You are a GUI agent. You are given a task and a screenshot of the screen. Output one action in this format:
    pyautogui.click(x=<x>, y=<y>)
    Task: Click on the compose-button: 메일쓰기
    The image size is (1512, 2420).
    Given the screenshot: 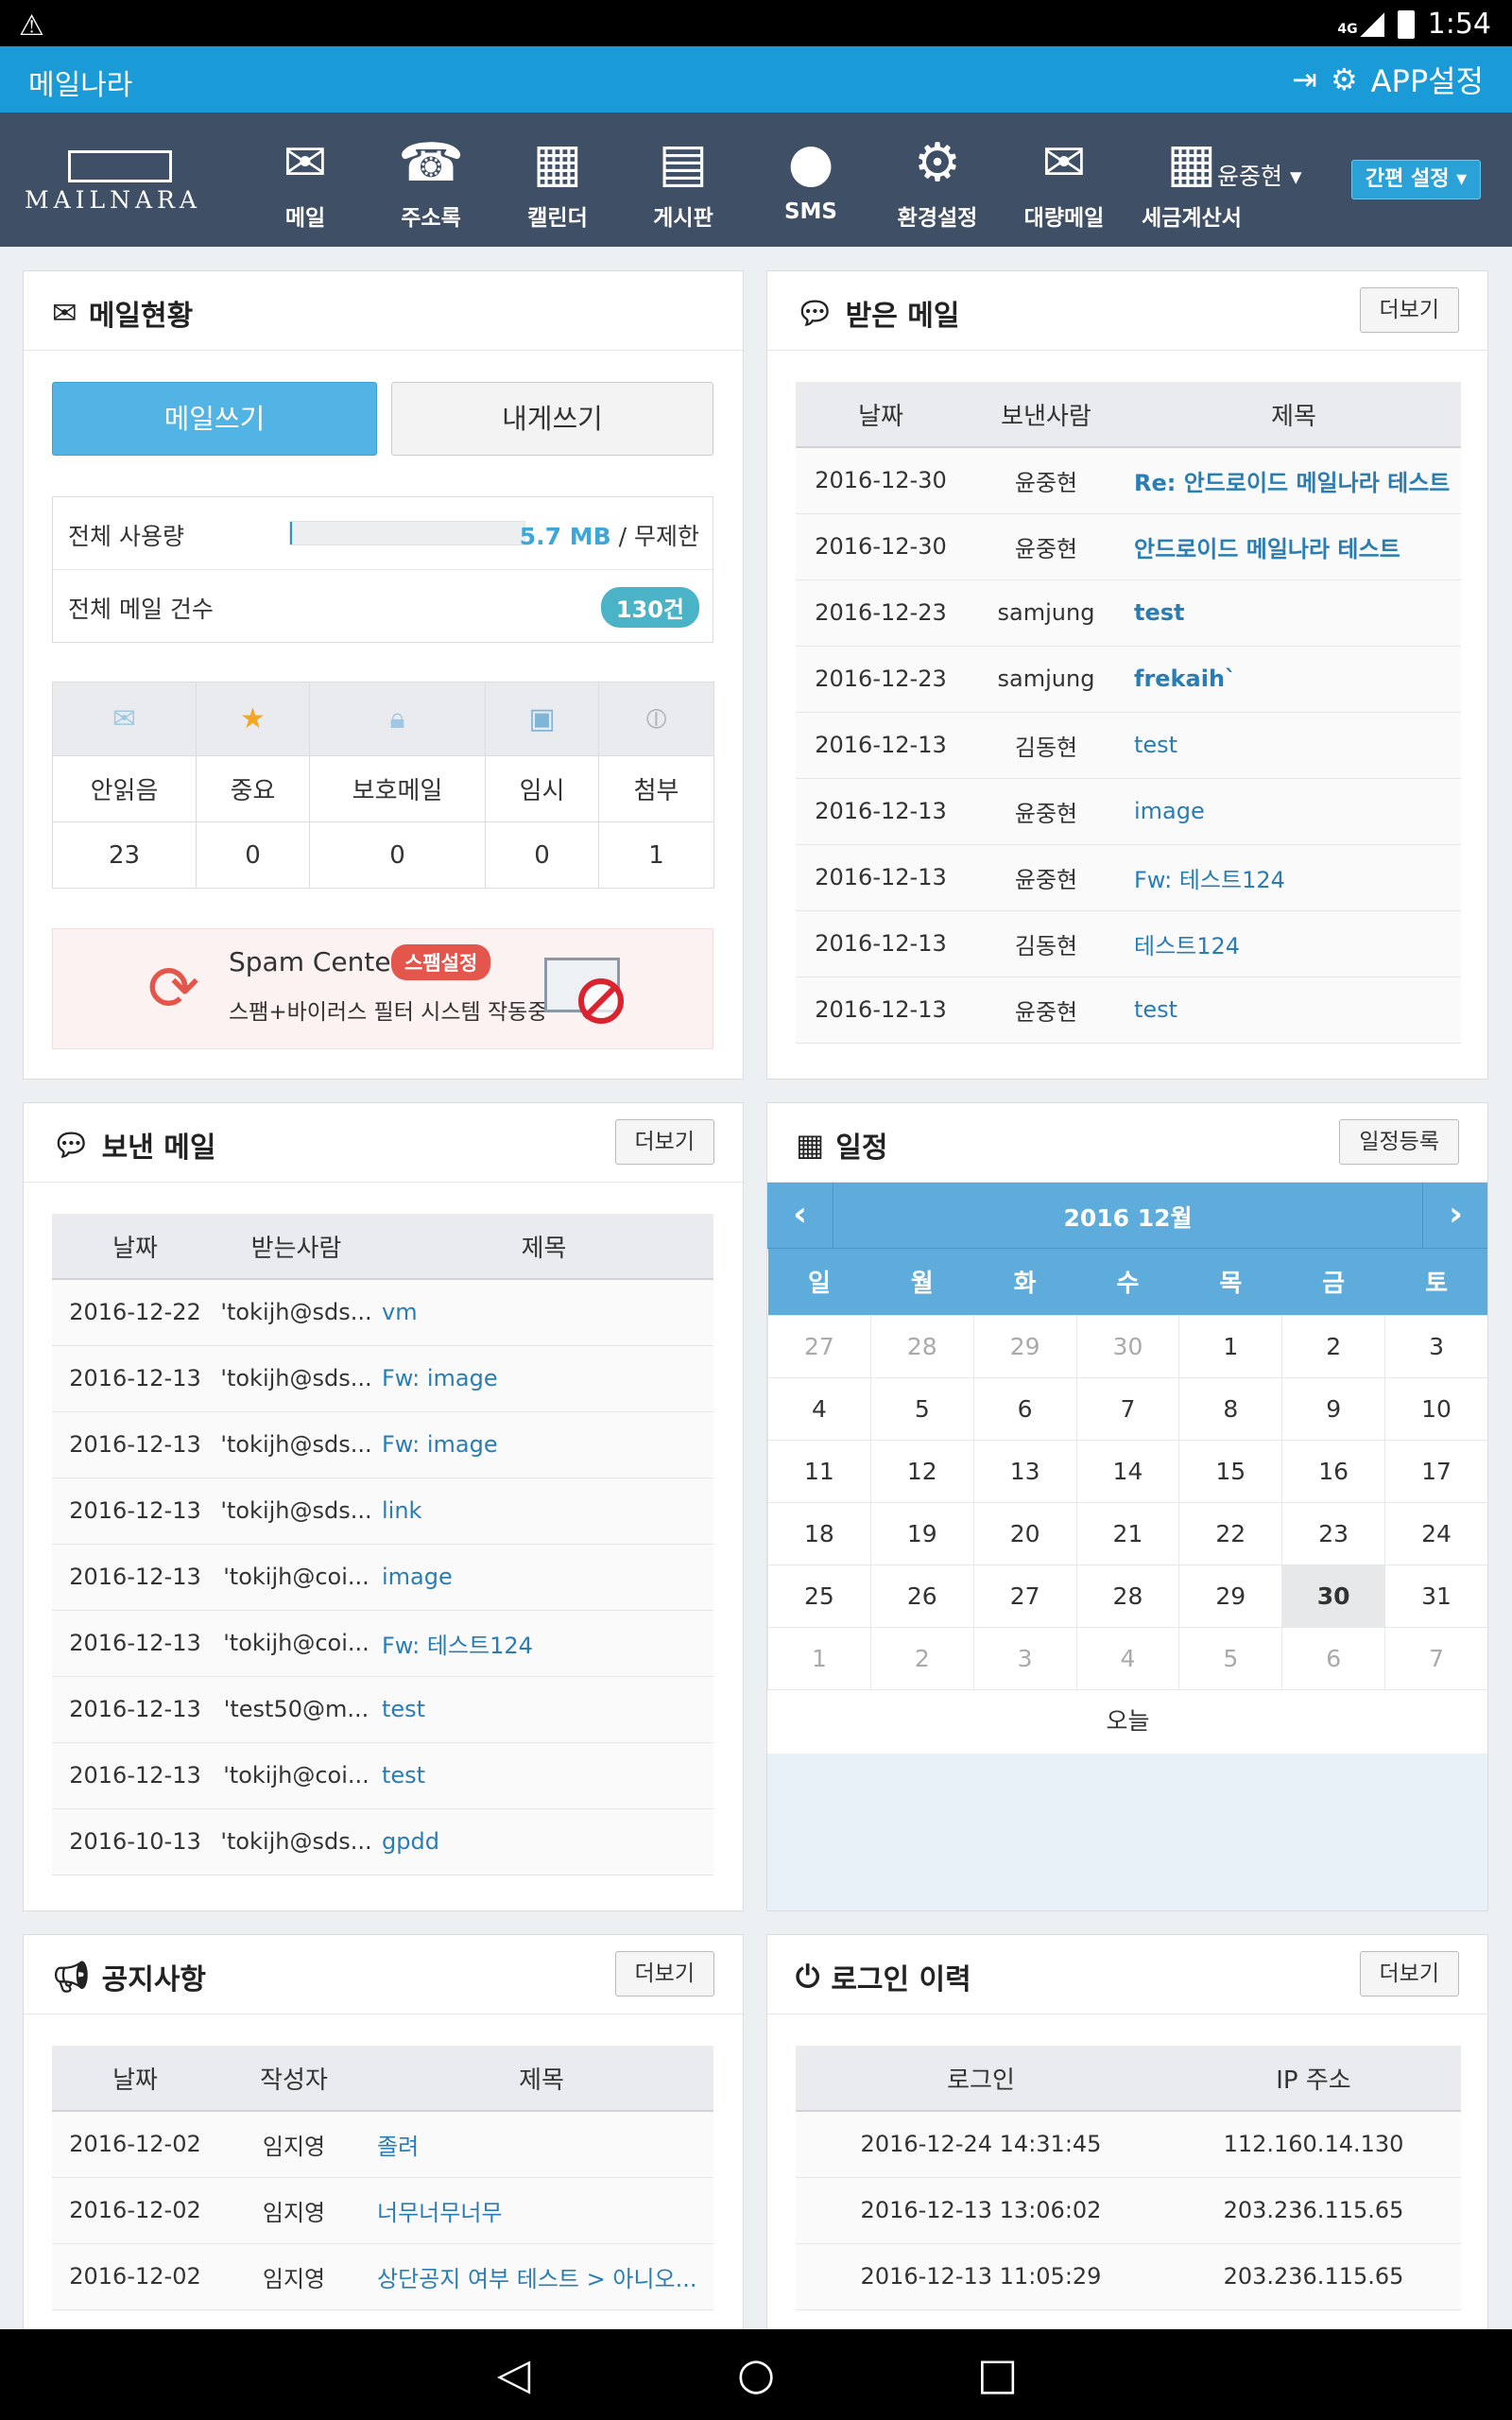 What is the action you would take?
    pyautogui.click(x=214, y=419)
    